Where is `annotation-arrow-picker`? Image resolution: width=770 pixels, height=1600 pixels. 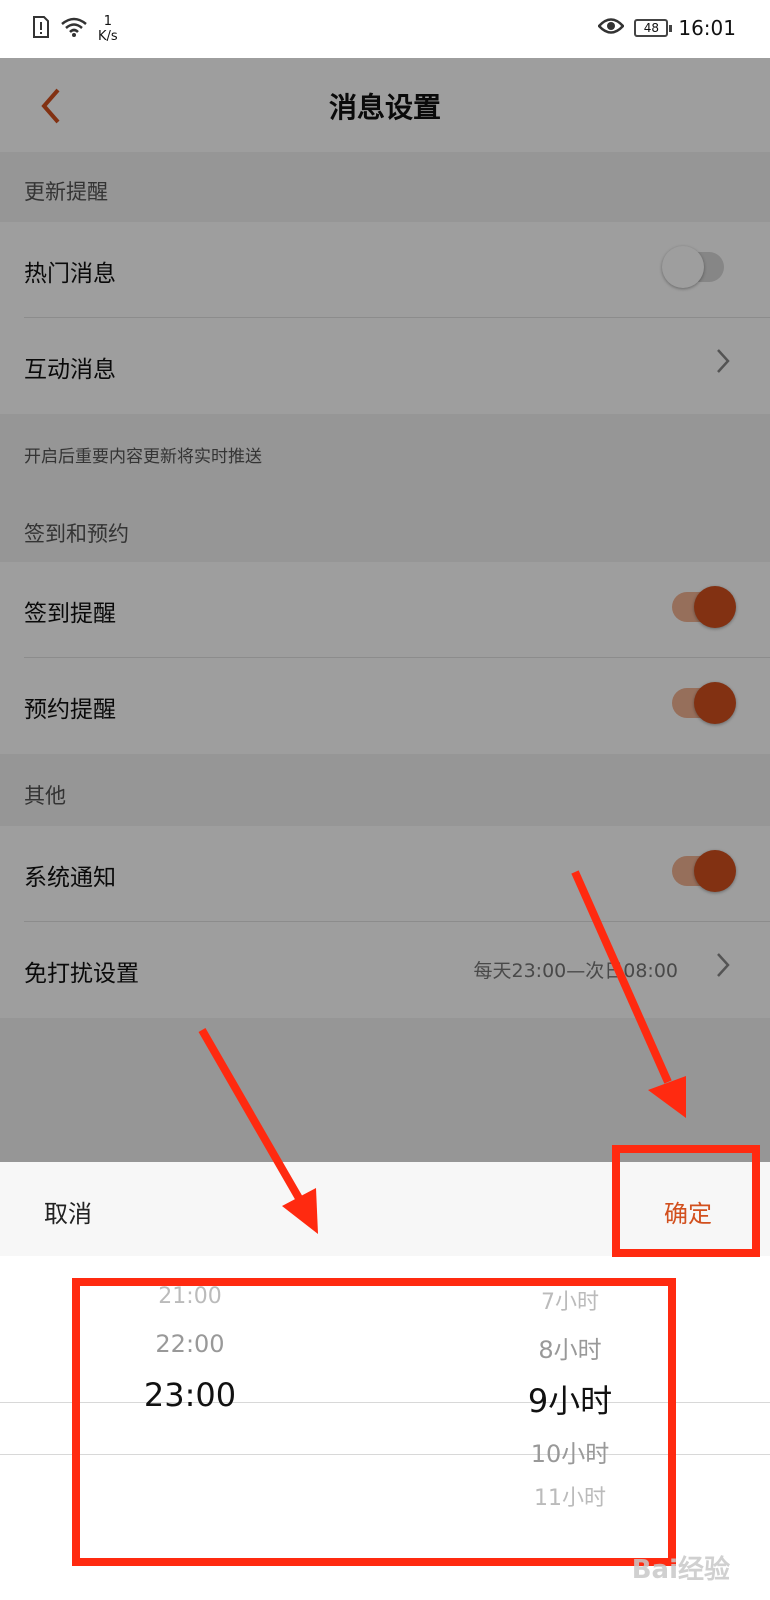 annotation-arrow-picker is located at coordinates (258, 1131).